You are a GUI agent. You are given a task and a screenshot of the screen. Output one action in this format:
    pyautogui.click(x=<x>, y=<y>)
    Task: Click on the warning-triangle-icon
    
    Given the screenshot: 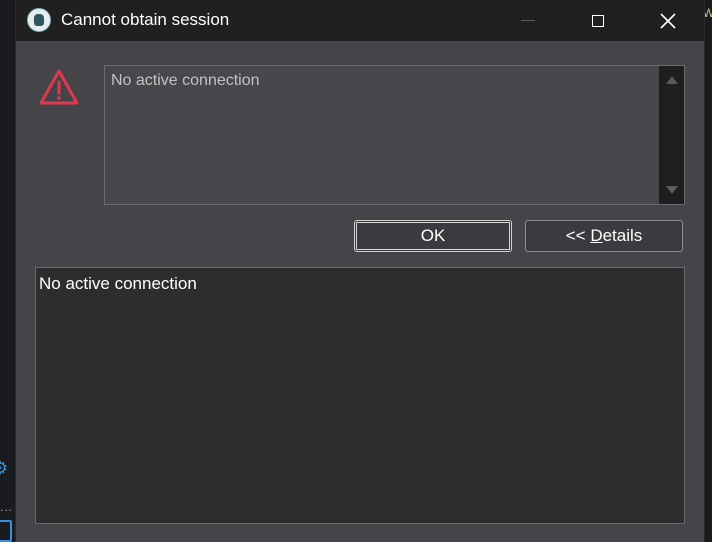 What is the action you would take?
    pyautogui.click(x=59, y=87)
    